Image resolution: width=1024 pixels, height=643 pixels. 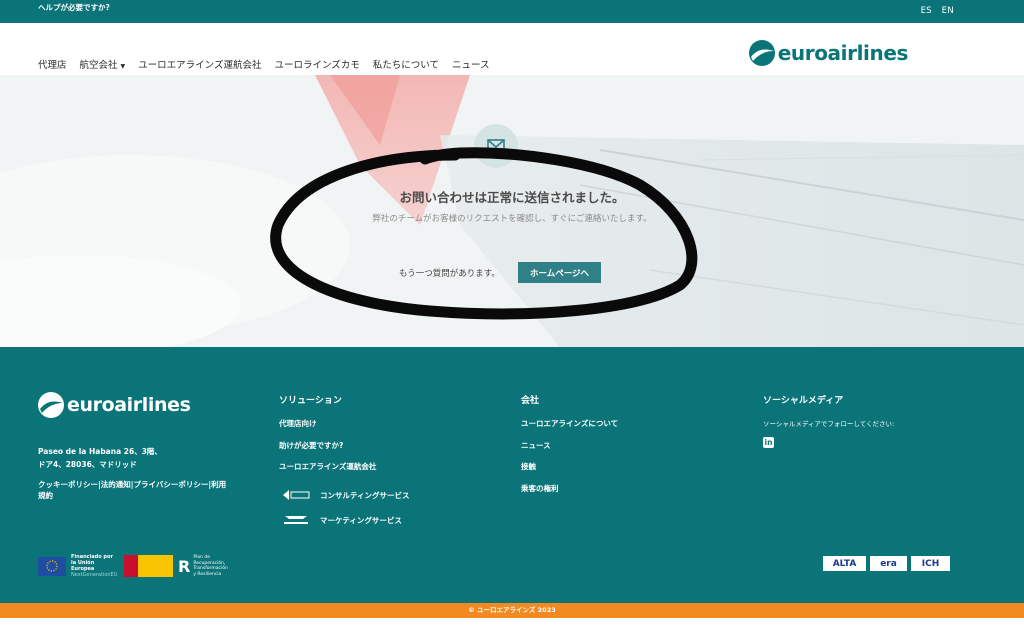 What do you see at coordinates (131, 566) in the screenshot?
I see `spain-crest-icon` at bounding box center [131, 566].